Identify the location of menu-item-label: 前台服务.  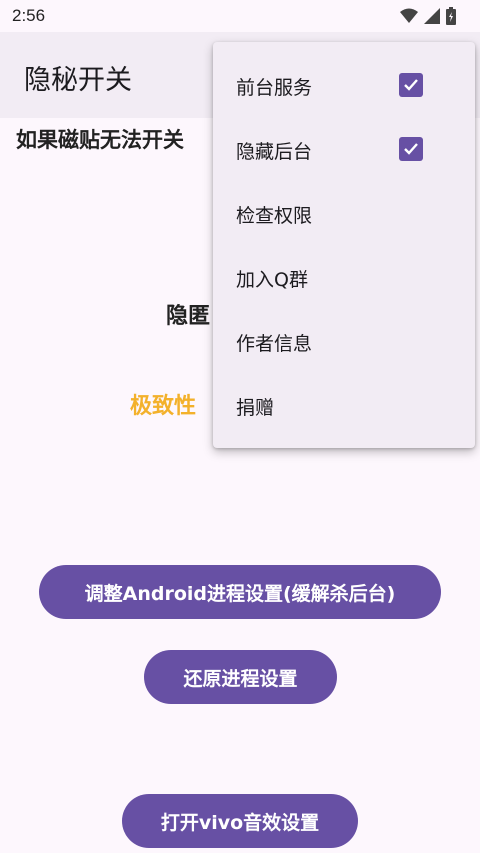
(274, 87).